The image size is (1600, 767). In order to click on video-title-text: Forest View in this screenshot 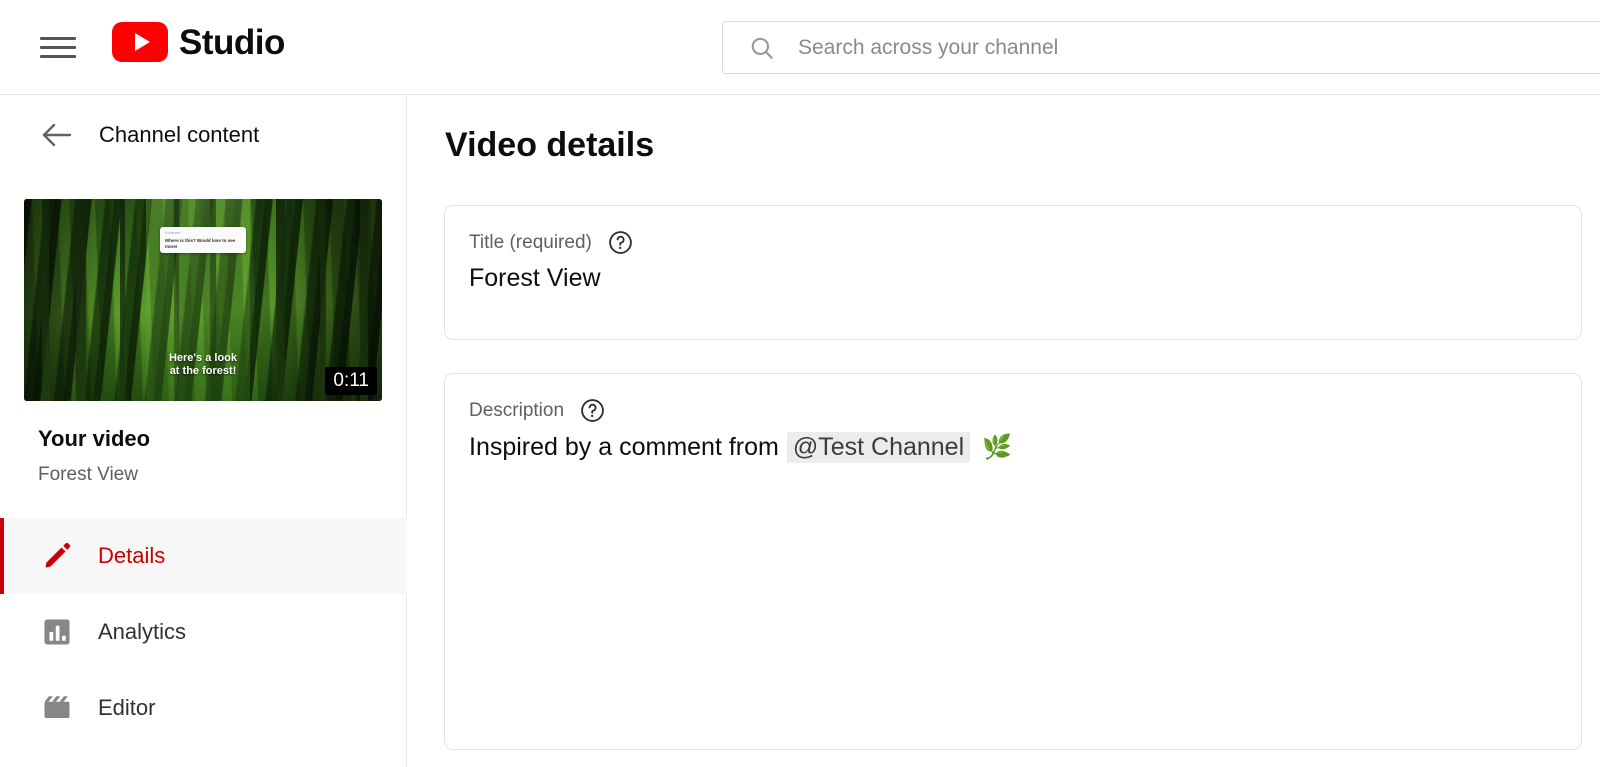, I will do `click(88, 474)`.